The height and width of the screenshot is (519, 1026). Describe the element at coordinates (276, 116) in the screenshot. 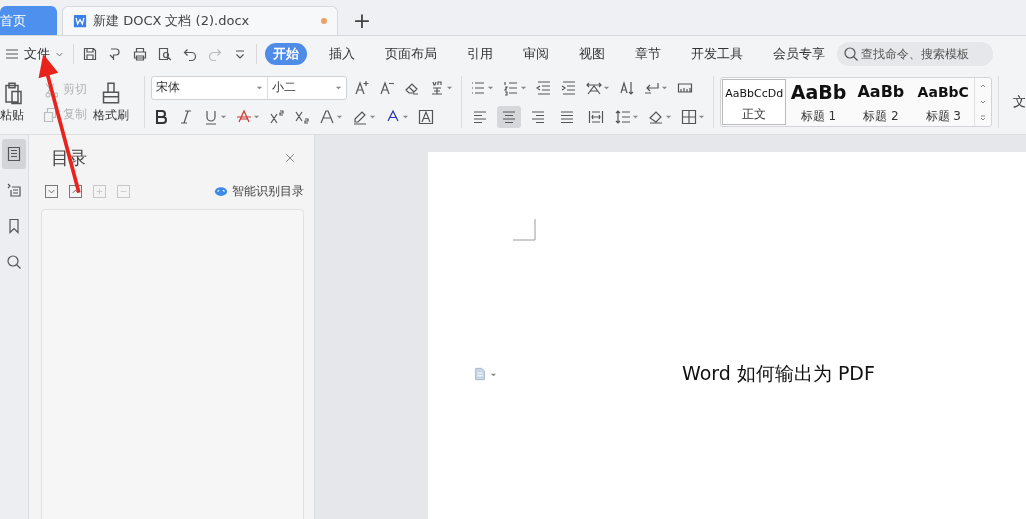

I see `superscript-icon` at that location.